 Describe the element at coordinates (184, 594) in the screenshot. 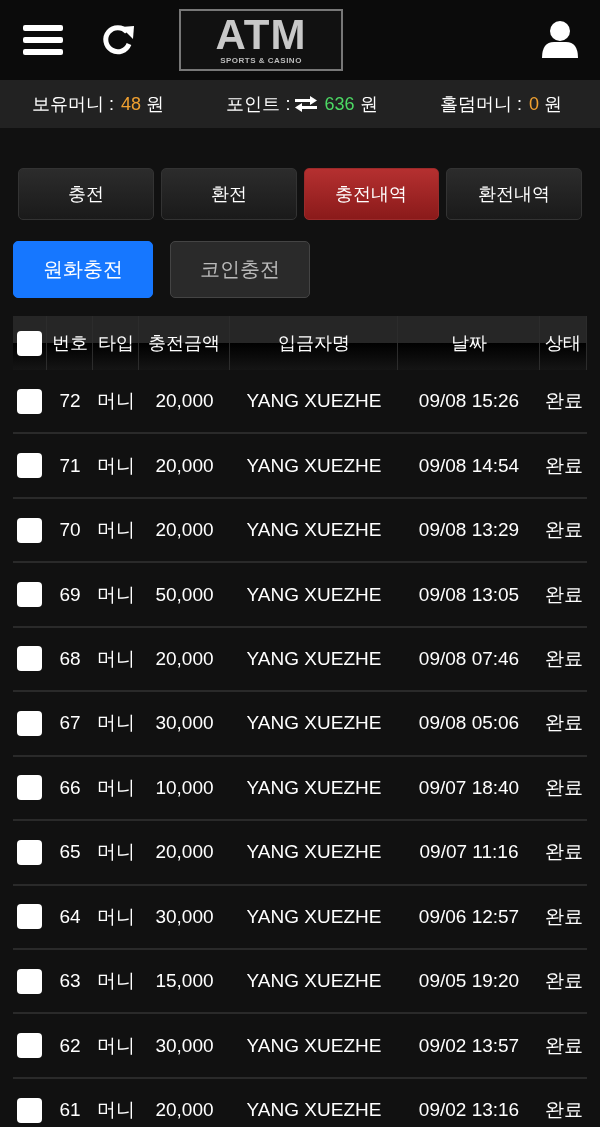

I see `table-cell: 50,000` at that location.